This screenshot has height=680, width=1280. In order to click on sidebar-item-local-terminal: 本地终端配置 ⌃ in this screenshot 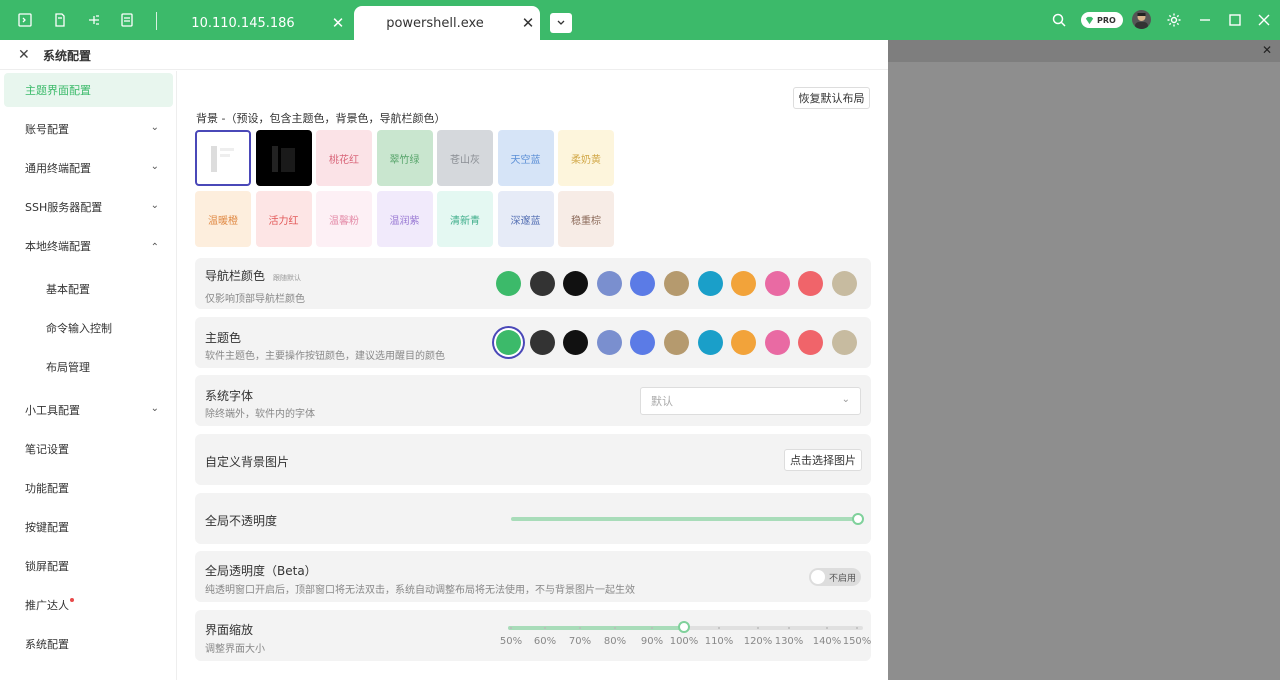, I will do `click(88, 246)`.